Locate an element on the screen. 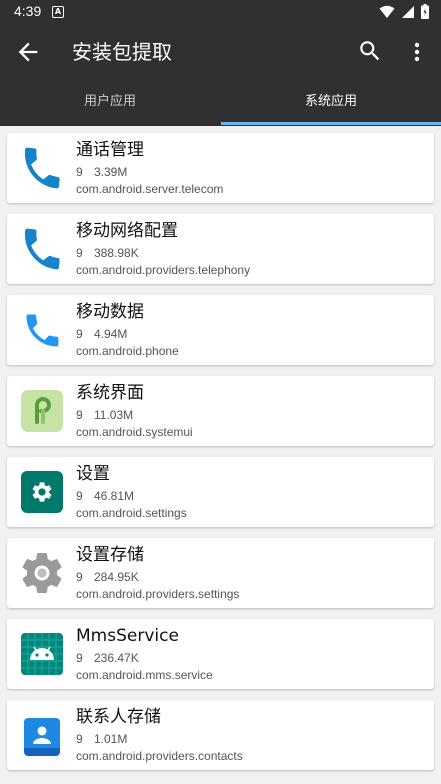 The image size is (441, 784). app-size: 3.39M is located at coordinates (111, 172).